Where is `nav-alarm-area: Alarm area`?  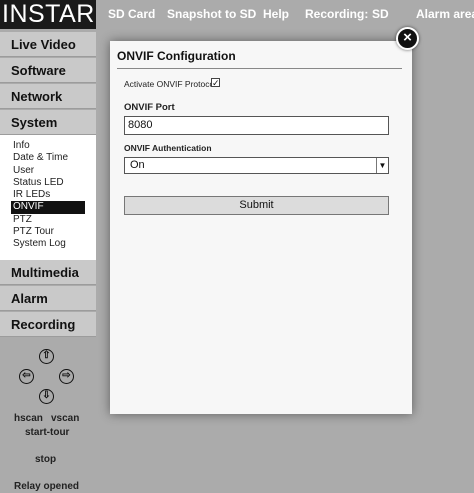 nav-alarm-area: Alarm area is located at coordinates (445, 14).